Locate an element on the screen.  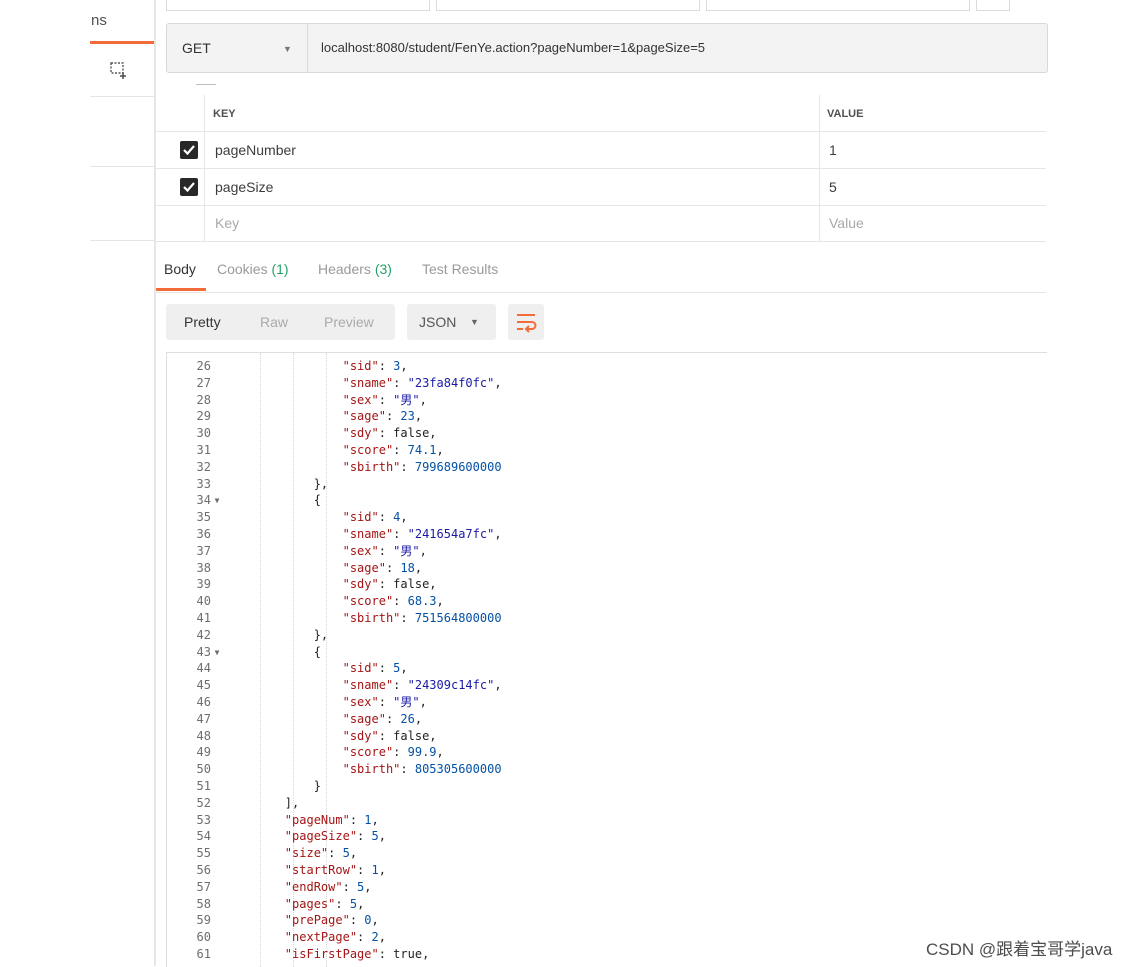
tab-test-results: Test Results is located at coordinates (460, 269).